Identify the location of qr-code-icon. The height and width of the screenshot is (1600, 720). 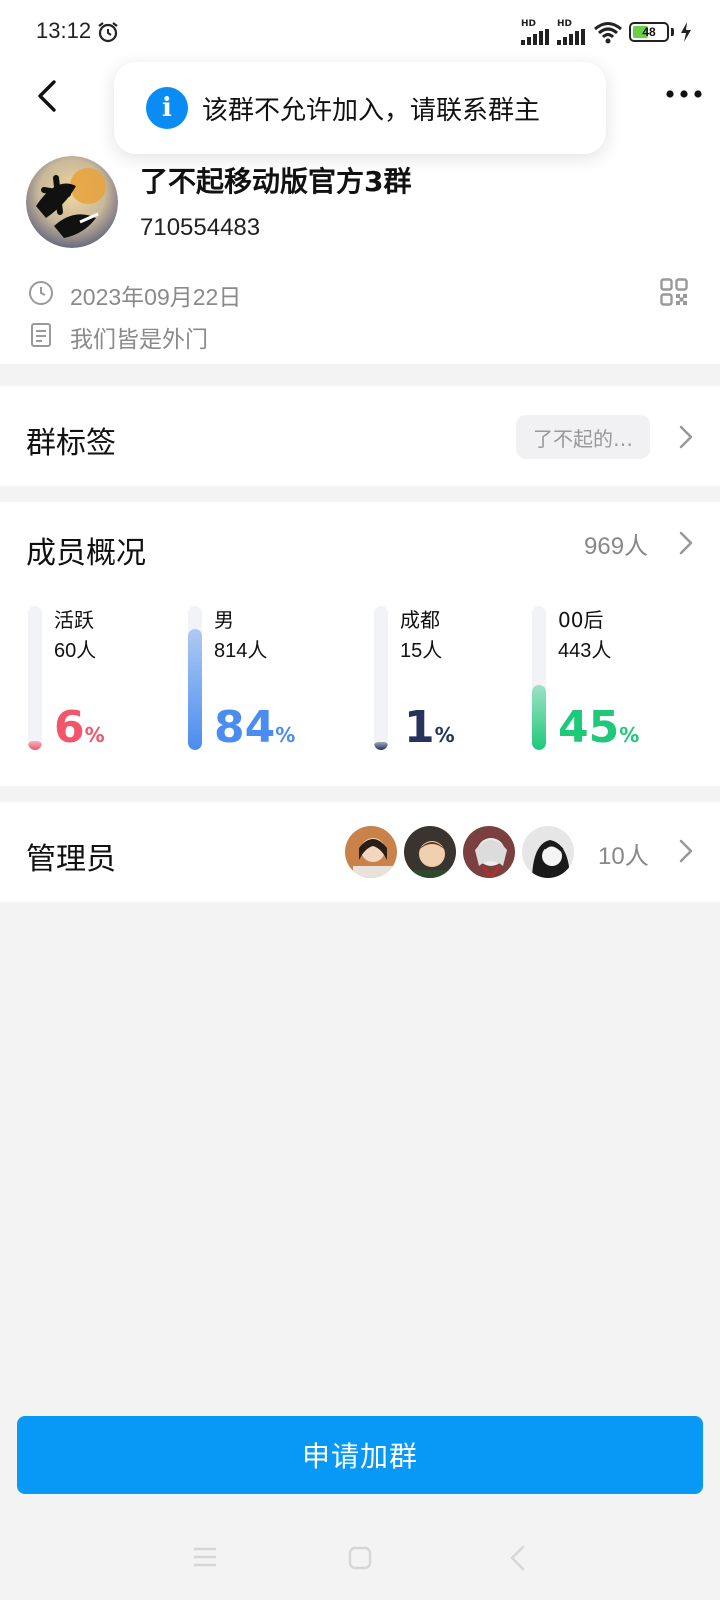
(674, 292).